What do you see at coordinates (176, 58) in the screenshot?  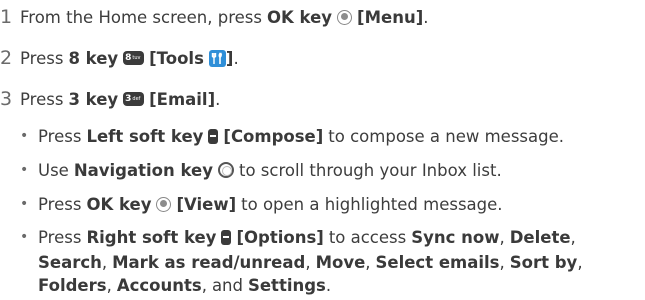 I see `tools-label: [Tools` at bounding box center [176, 58].